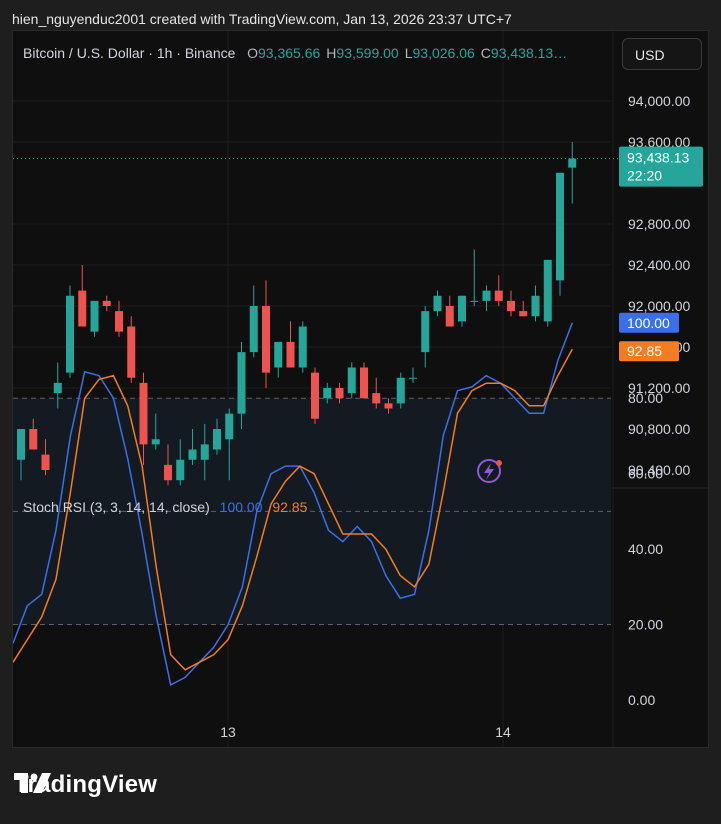 The image size is (721, 824). Describe the element at coordinates (659, 429) in the screenshot. I see `price-tick-label: 90,800.00` at that location.